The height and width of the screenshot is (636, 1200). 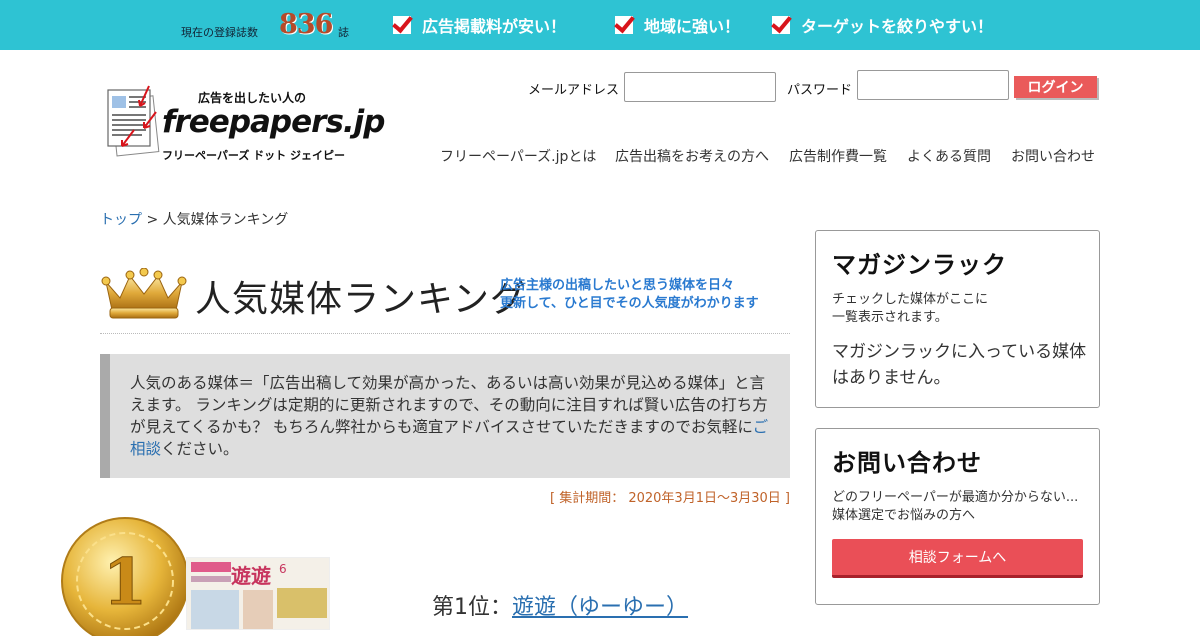 I want to click on nav-for-advertisers: 広告出稿をお考えの方へ, so click(x=692, y=156).